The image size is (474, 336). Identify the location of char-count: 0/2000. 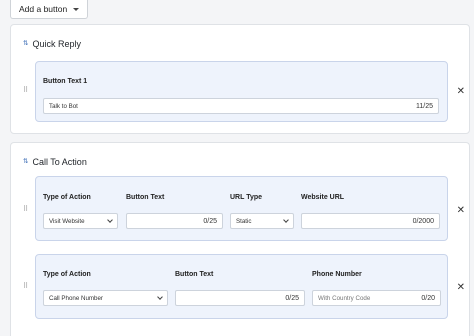
(423, 221).